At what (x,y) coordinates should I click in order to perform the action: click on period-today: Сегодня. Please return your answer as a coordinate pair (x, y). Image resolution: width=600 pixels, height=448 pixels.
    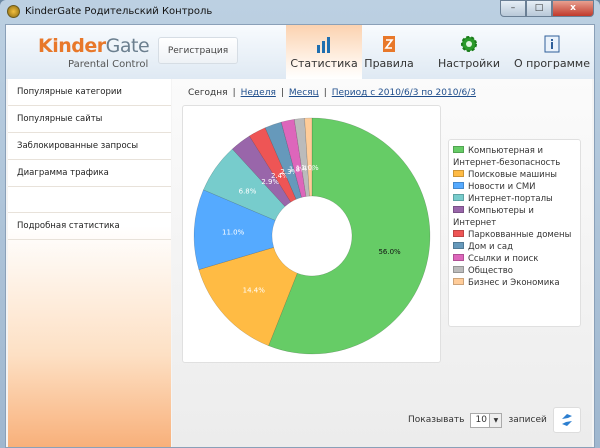
    Looking at the image, I should click on (208, 93).